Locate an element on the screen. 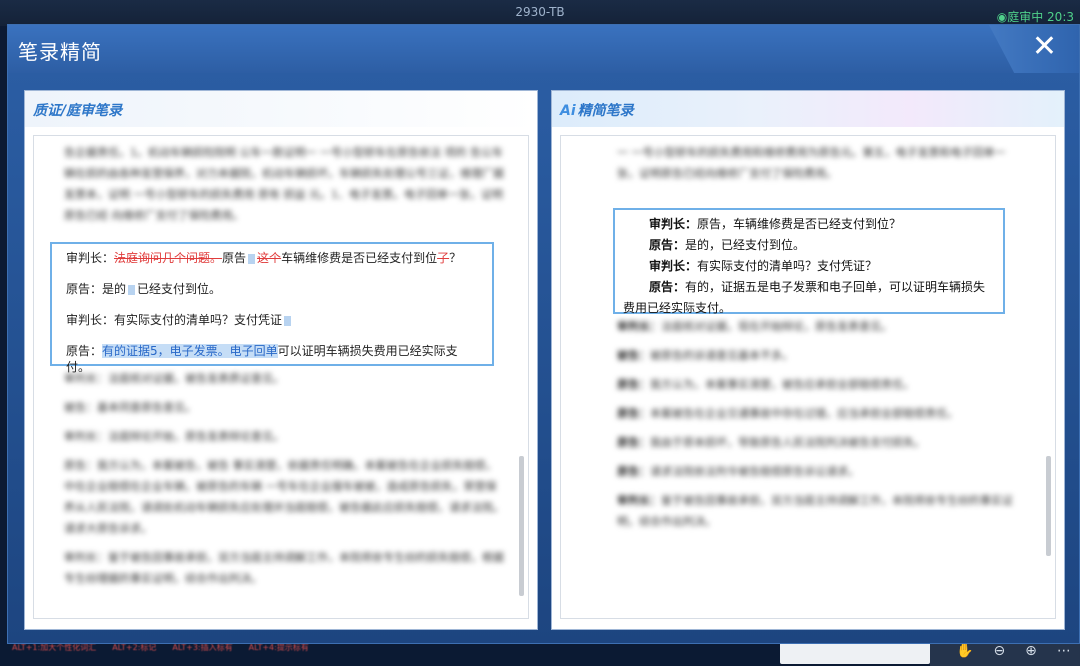  dialogue-line: 审判长：有实际支付的清单吗？支付凭证 is located at coordinates (272, 320).